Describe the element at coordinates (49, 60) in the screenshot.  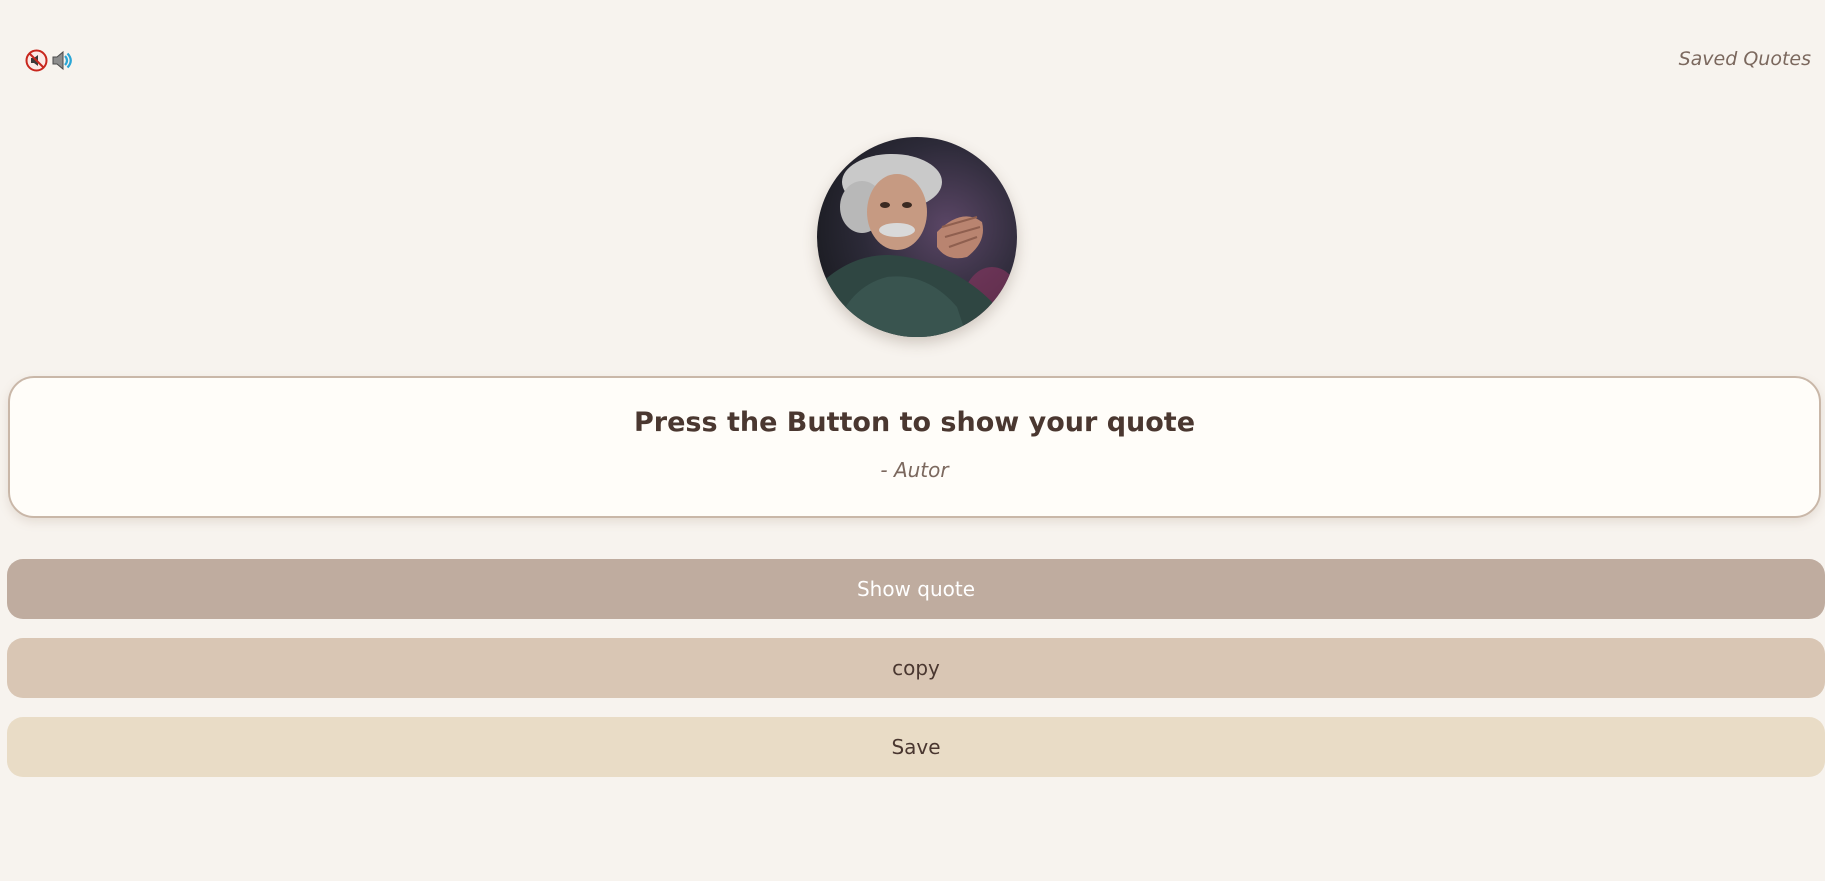
I see `sound-controls` at that location.